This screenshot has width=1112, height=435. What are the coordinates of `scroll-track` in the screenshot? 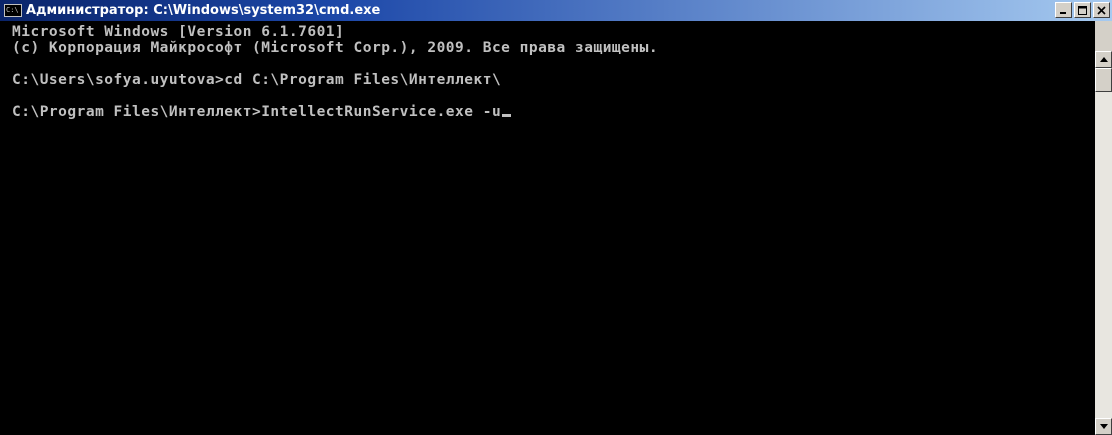 It's located at (1103, 255).